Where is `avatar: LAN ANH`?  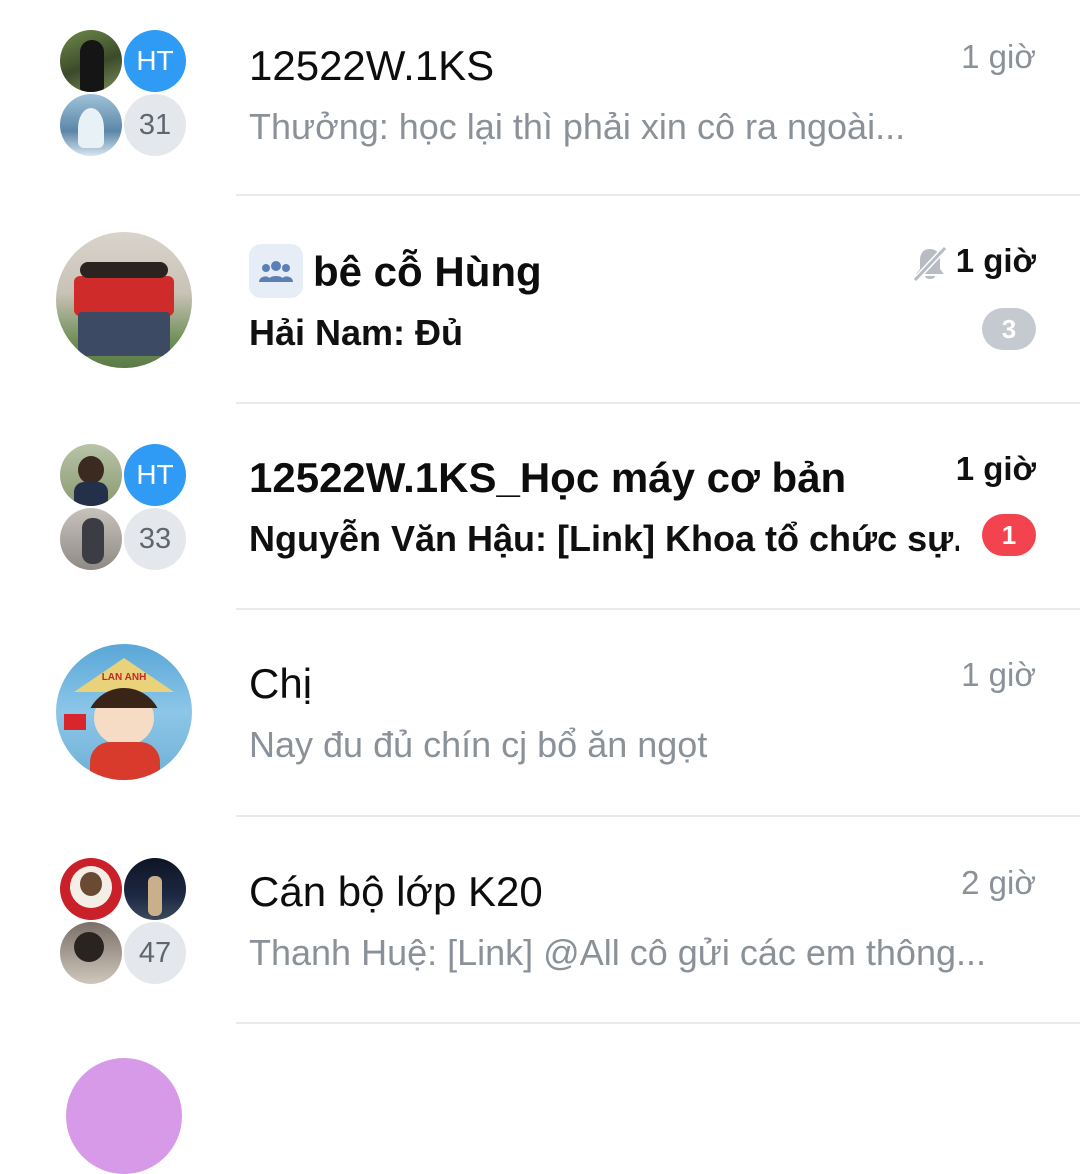
avatar: LAN ANH is located at coordinates (124, 712).